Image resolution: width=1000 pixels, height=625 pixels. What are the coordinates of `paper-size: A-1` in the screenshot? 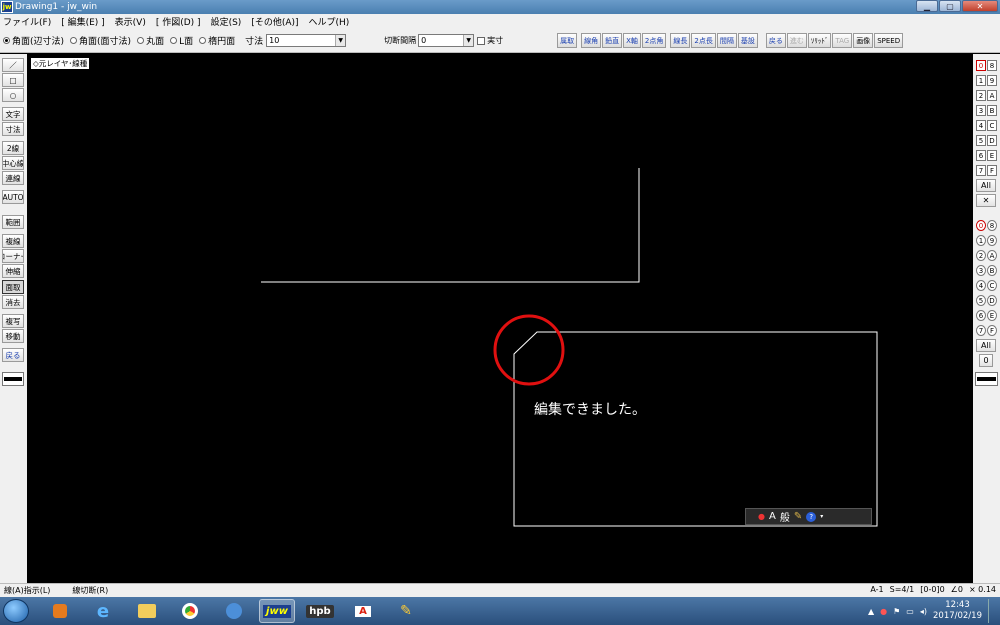 It's located at (876, 589).